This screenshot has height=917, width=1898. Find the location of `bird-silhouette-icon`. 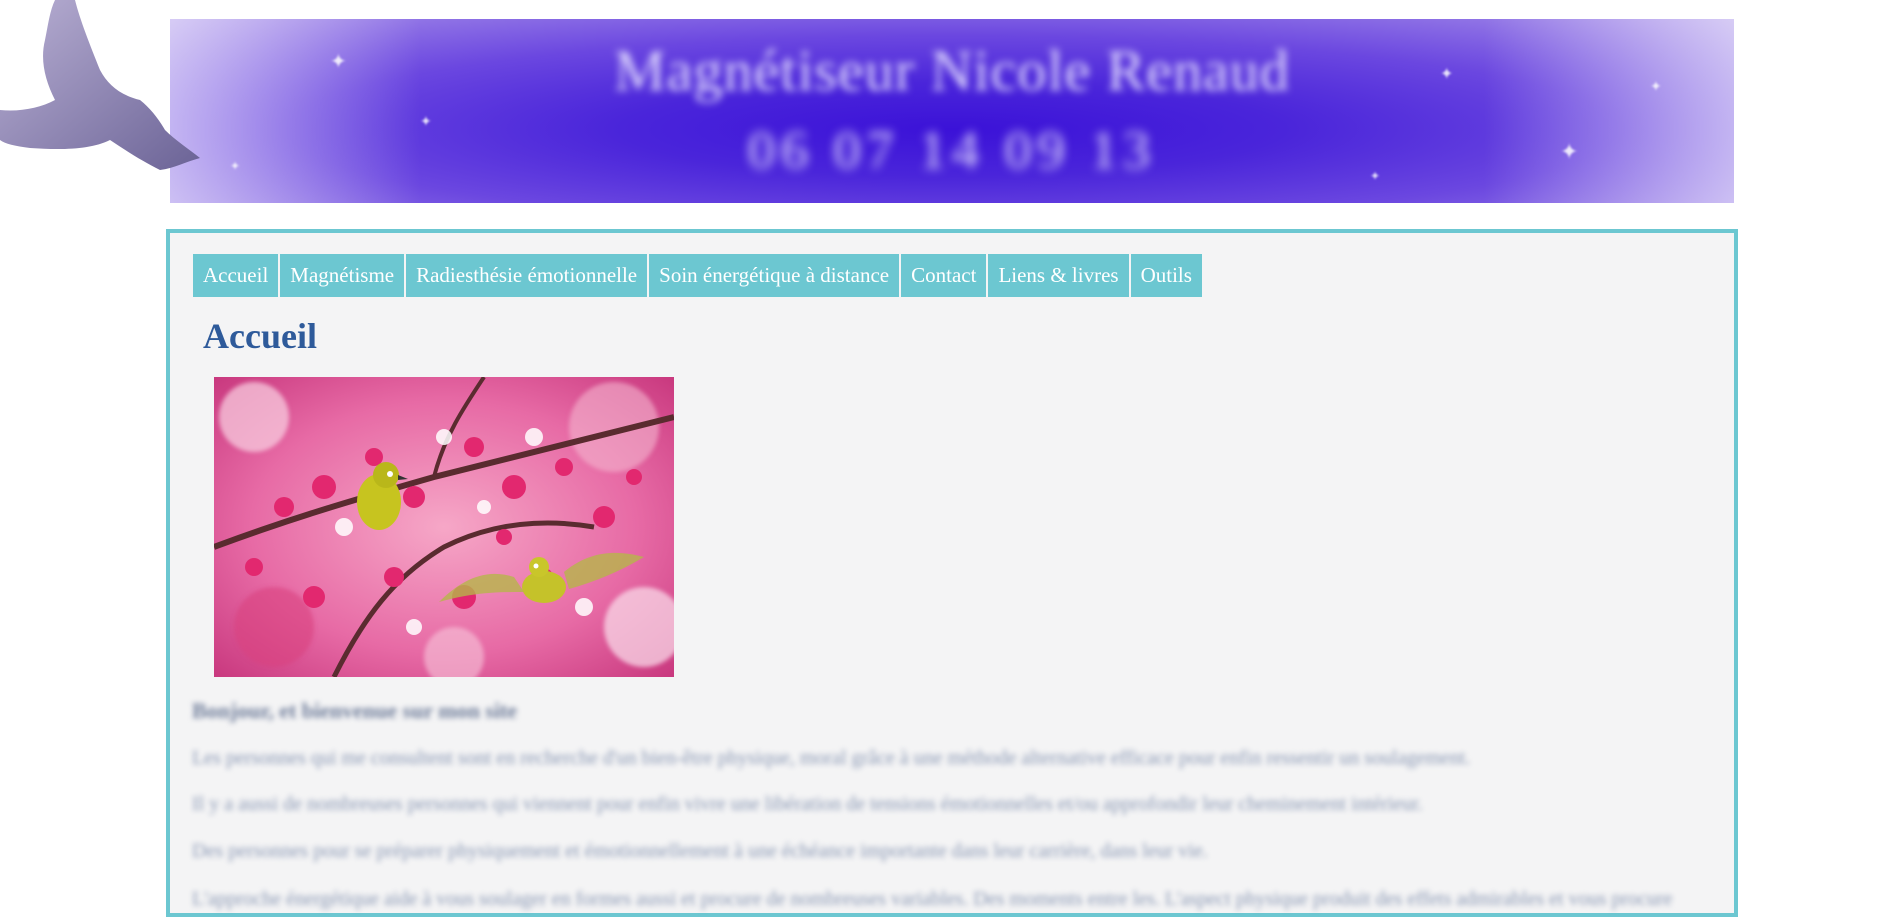

bird-silhouette-icon is located at coordinates (100, 85).